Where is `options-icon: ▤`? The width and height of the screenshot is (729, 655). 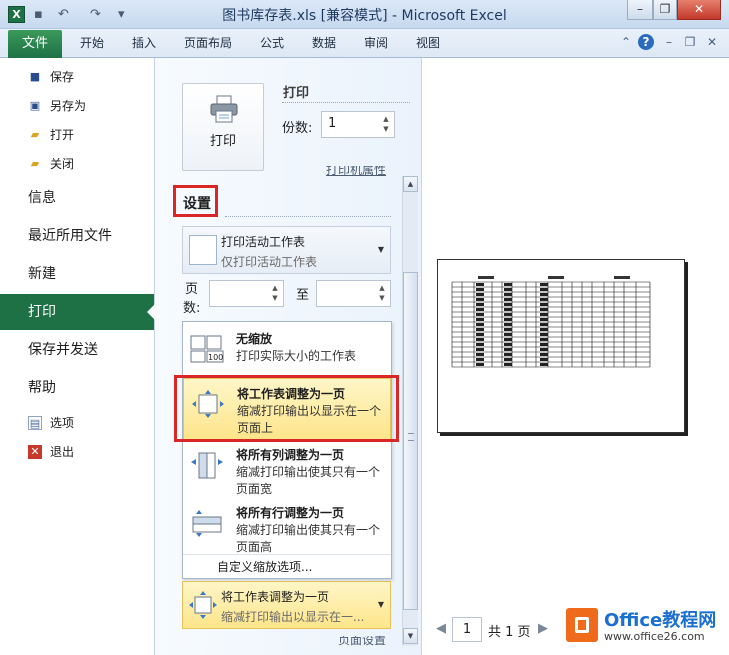 options-icon: ▤ is located at coordinates (35, 423).